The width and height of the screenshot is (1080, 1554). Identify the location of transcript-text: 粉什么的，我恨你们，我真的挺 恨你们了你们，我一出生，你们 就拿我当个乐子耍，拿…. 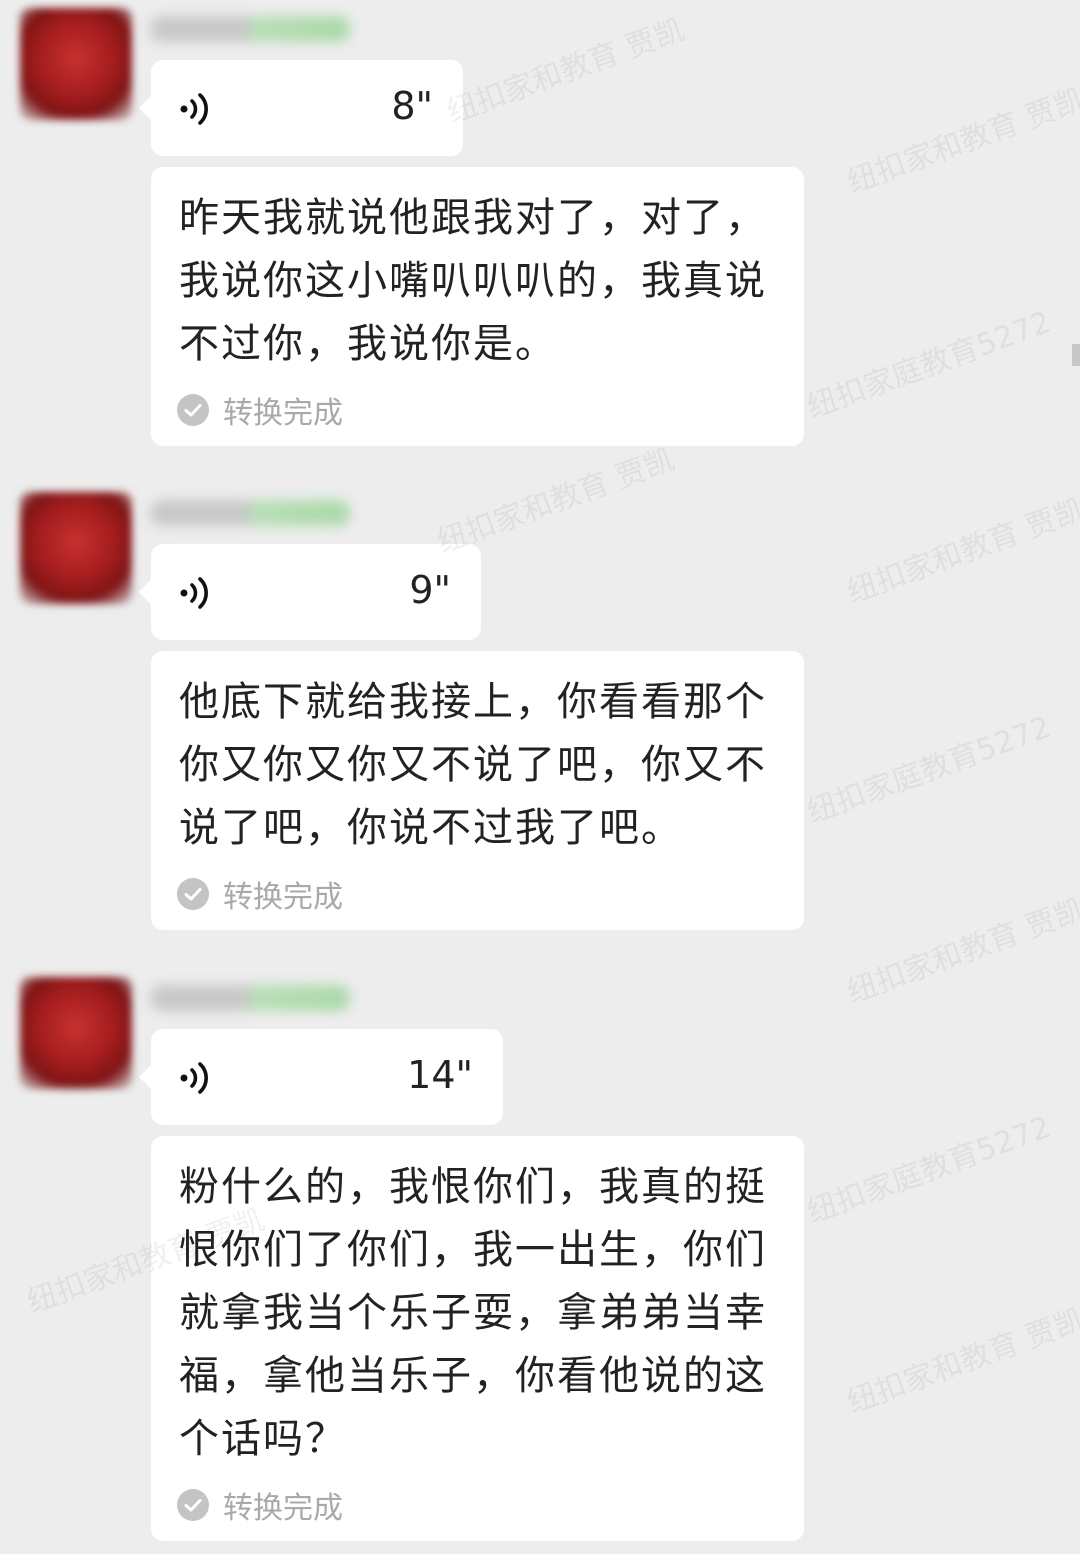
(479, 1313).